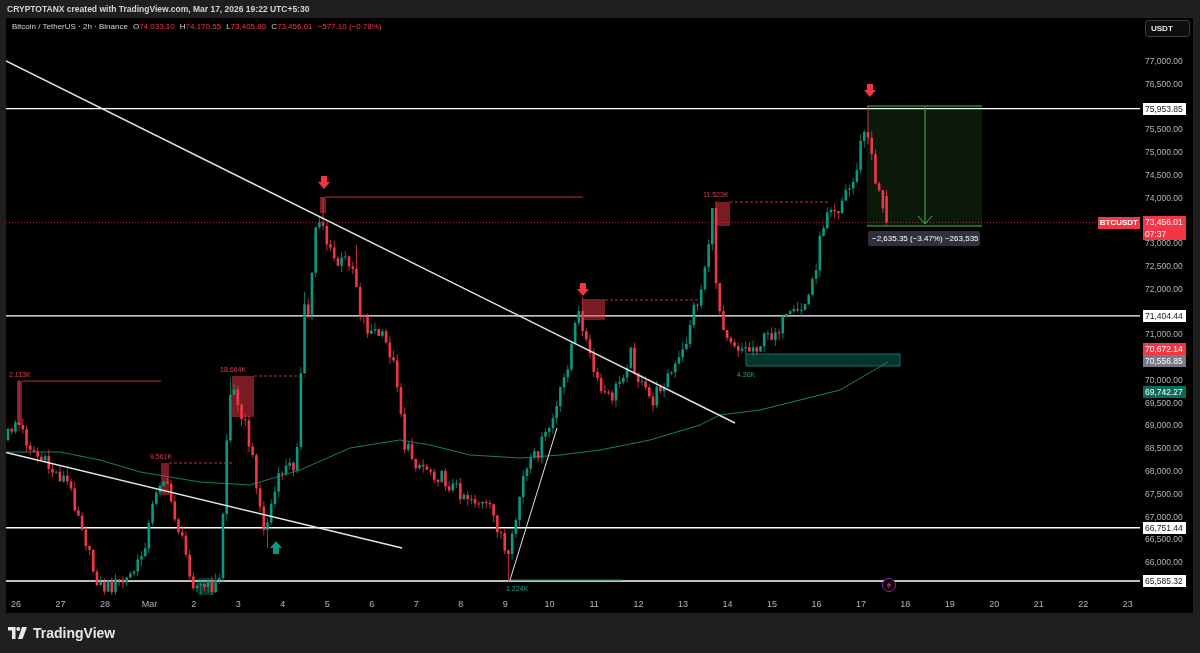  Describe the element at coordinates (1164, 448) in the screenshot. I see `price-label: 68,500.00` at that location.